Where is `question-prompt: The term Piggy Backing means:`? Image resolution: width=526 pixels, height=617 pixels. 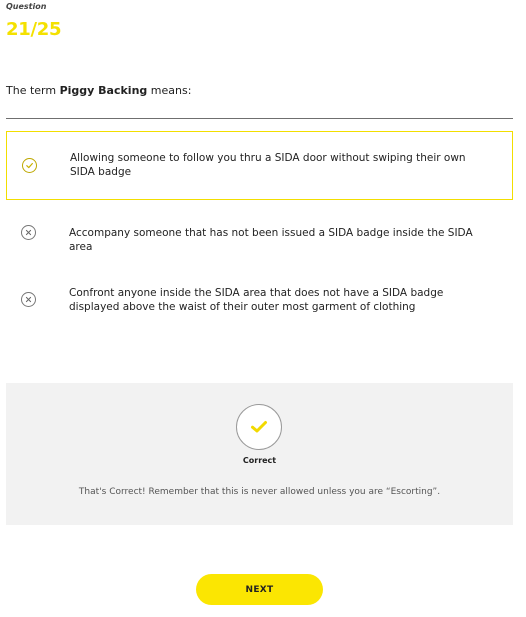 question-prompt: The term Piggy Backing means: is located at coordinates (98, 90).